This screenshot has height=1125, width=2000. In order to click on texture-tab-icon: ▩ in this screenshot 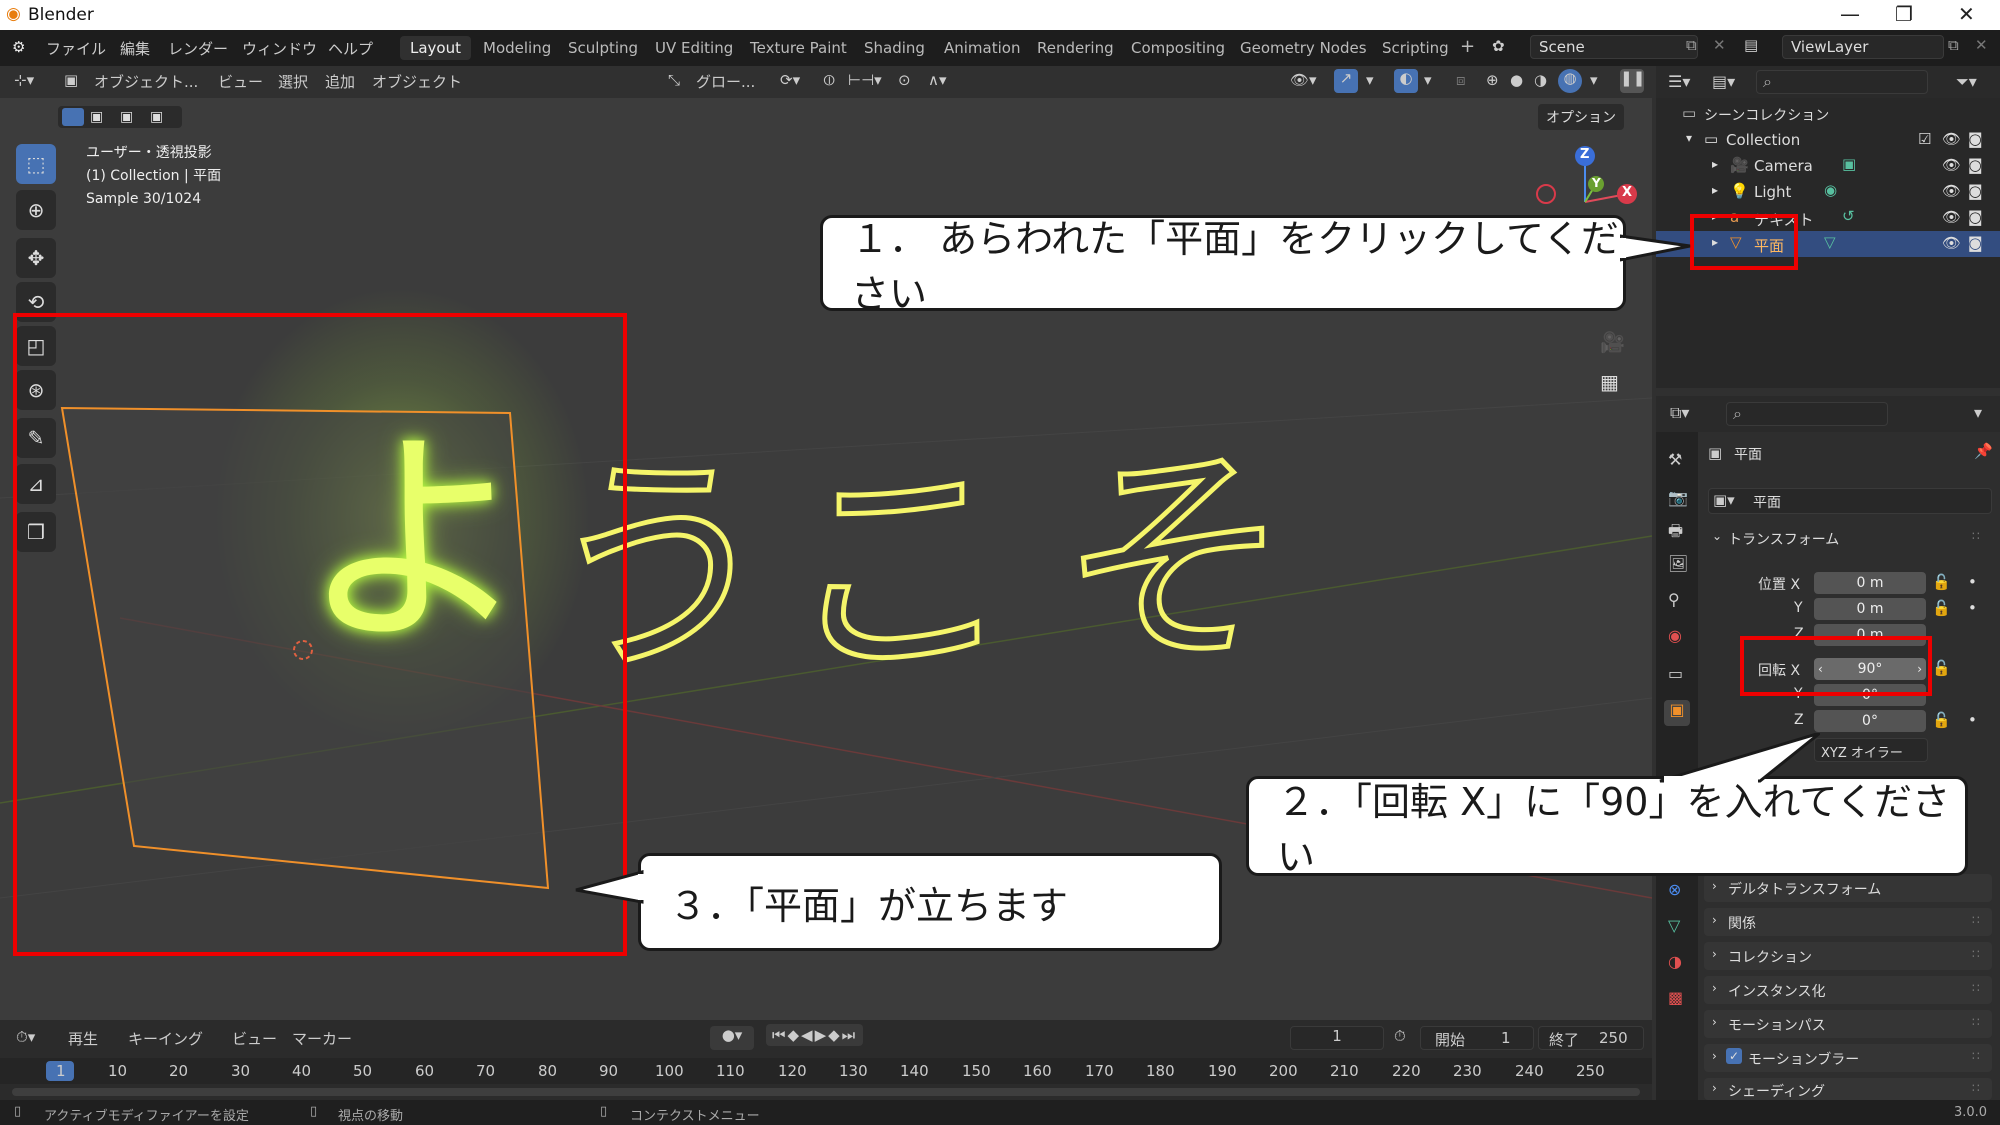, I will do `click(1675, 997)`.